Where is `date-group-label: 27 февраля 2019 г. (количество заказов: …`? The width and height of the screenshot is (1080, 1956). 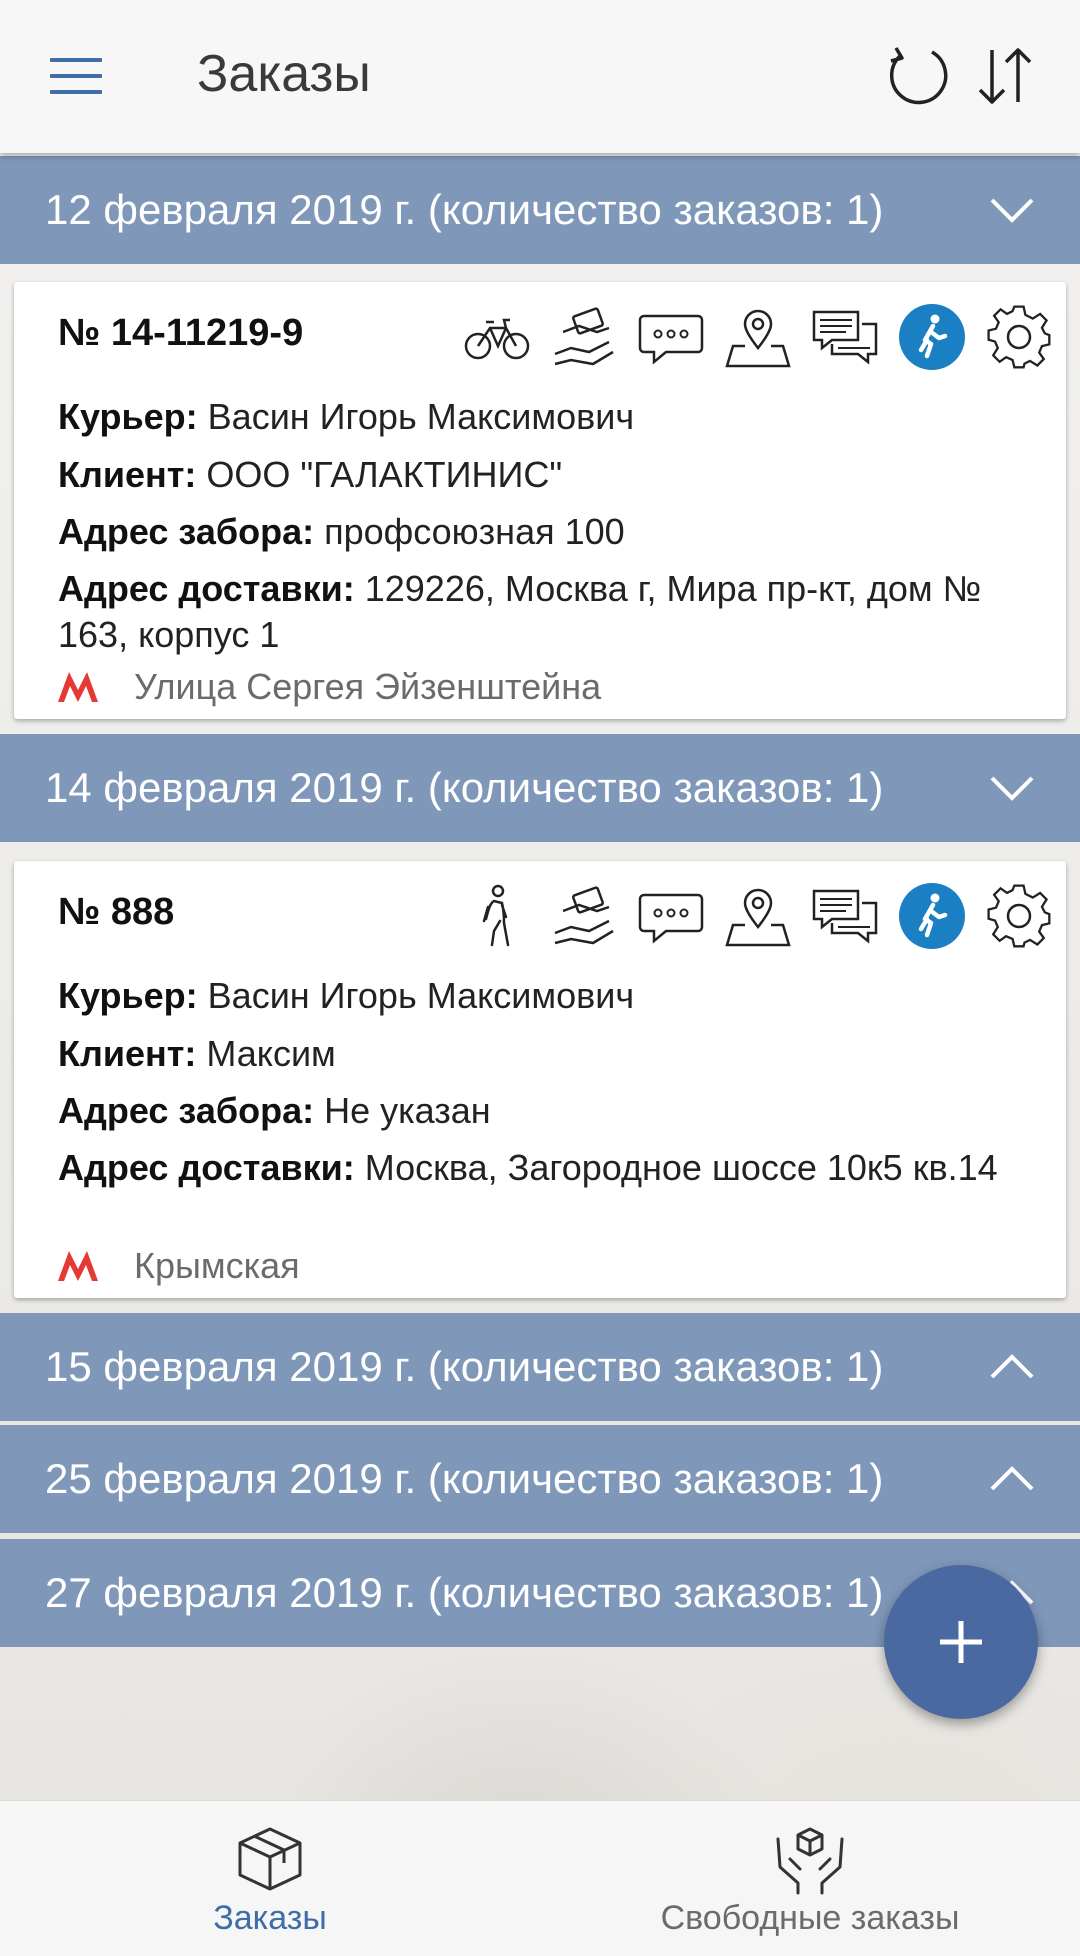
date-group-label: 27 февраля 2019 г. (количество заказов: … is located at coordinates (464, 1592).